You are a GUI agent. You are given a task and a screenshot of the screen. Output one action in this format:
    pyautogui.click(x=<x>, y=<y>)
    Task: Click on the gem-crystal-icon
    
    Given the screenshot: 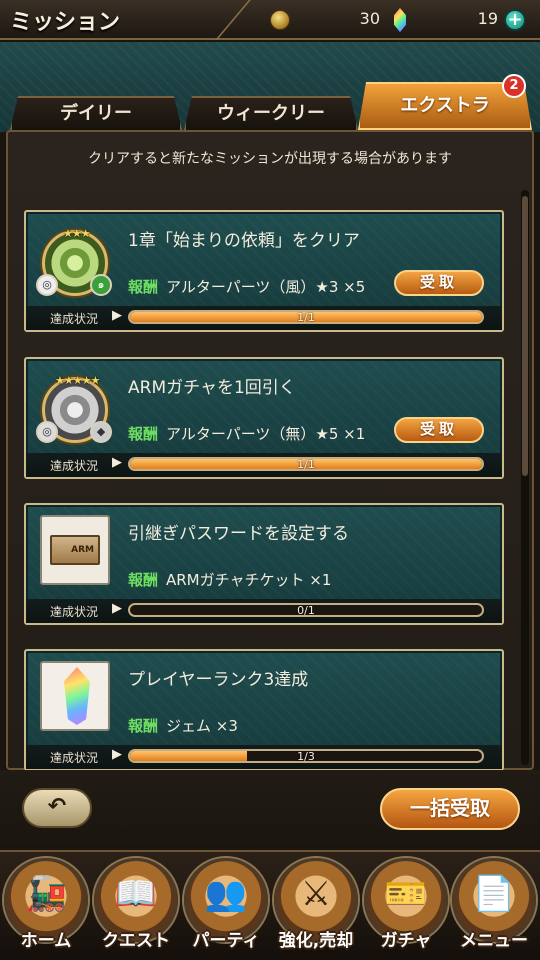 What is the action you would take?
    pyautogui.click(x=77, y=696)
    